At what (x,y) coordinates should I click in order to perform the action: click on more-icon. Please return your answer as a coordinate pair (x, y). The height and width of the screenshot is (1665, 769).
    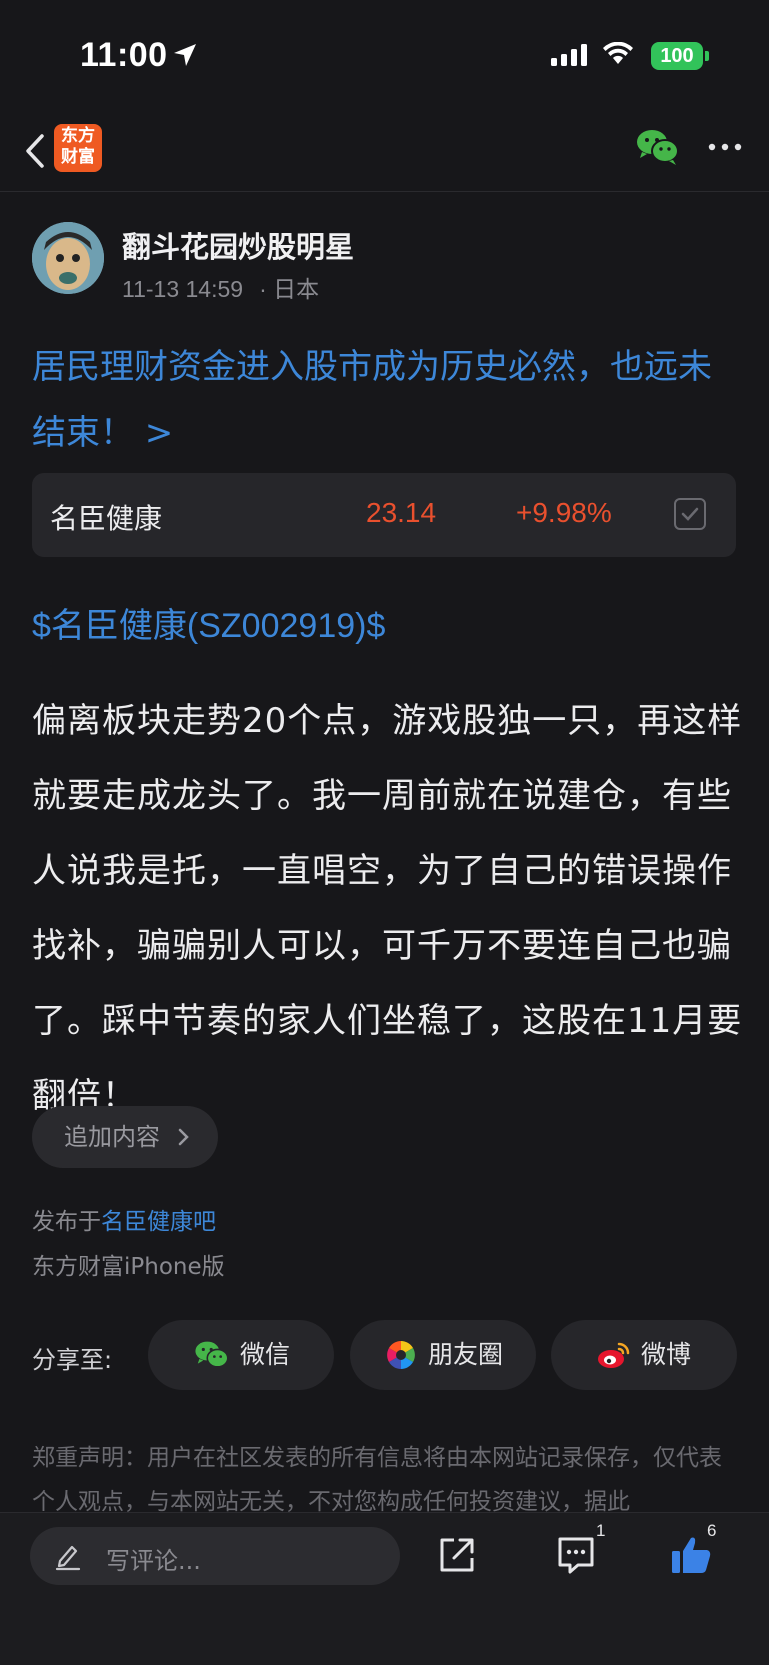
    Looking at the image, I should click on (725, 147).